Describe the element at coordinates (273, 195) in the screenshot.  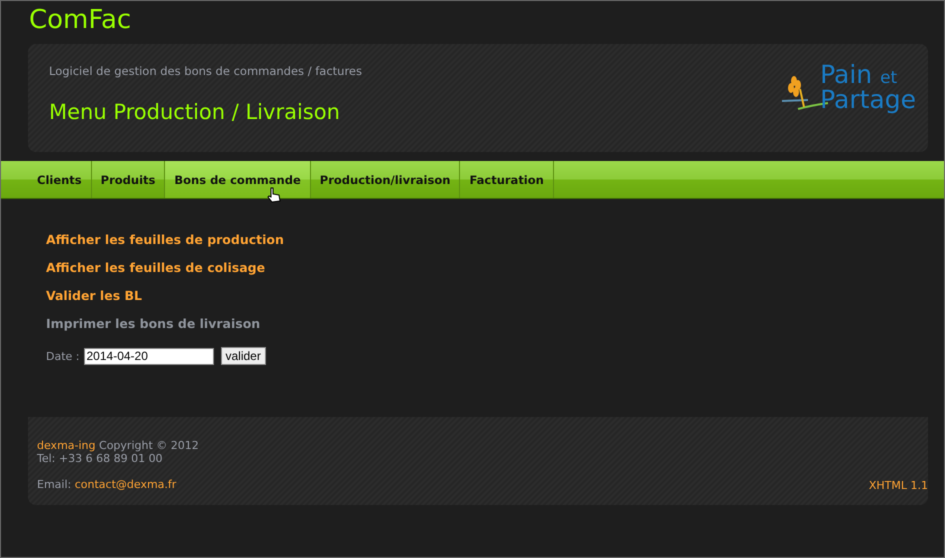
I see `hand-cursor-icon` at that location.